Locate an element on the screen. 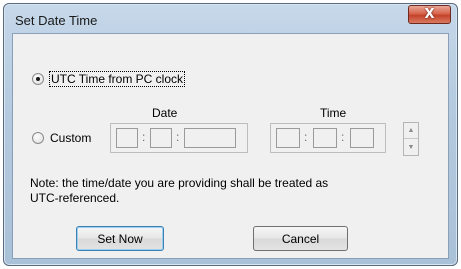 The image size is (461, 269). close-button: X is located at coordinates (429, 14).